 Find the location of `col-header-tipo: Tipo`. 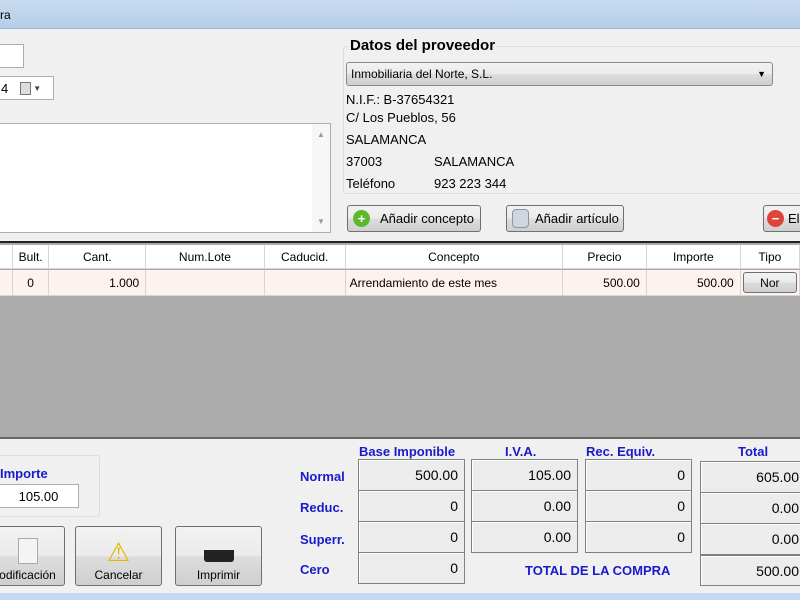

col-header-tipo: Tipo is located at coordinates (770, 256).